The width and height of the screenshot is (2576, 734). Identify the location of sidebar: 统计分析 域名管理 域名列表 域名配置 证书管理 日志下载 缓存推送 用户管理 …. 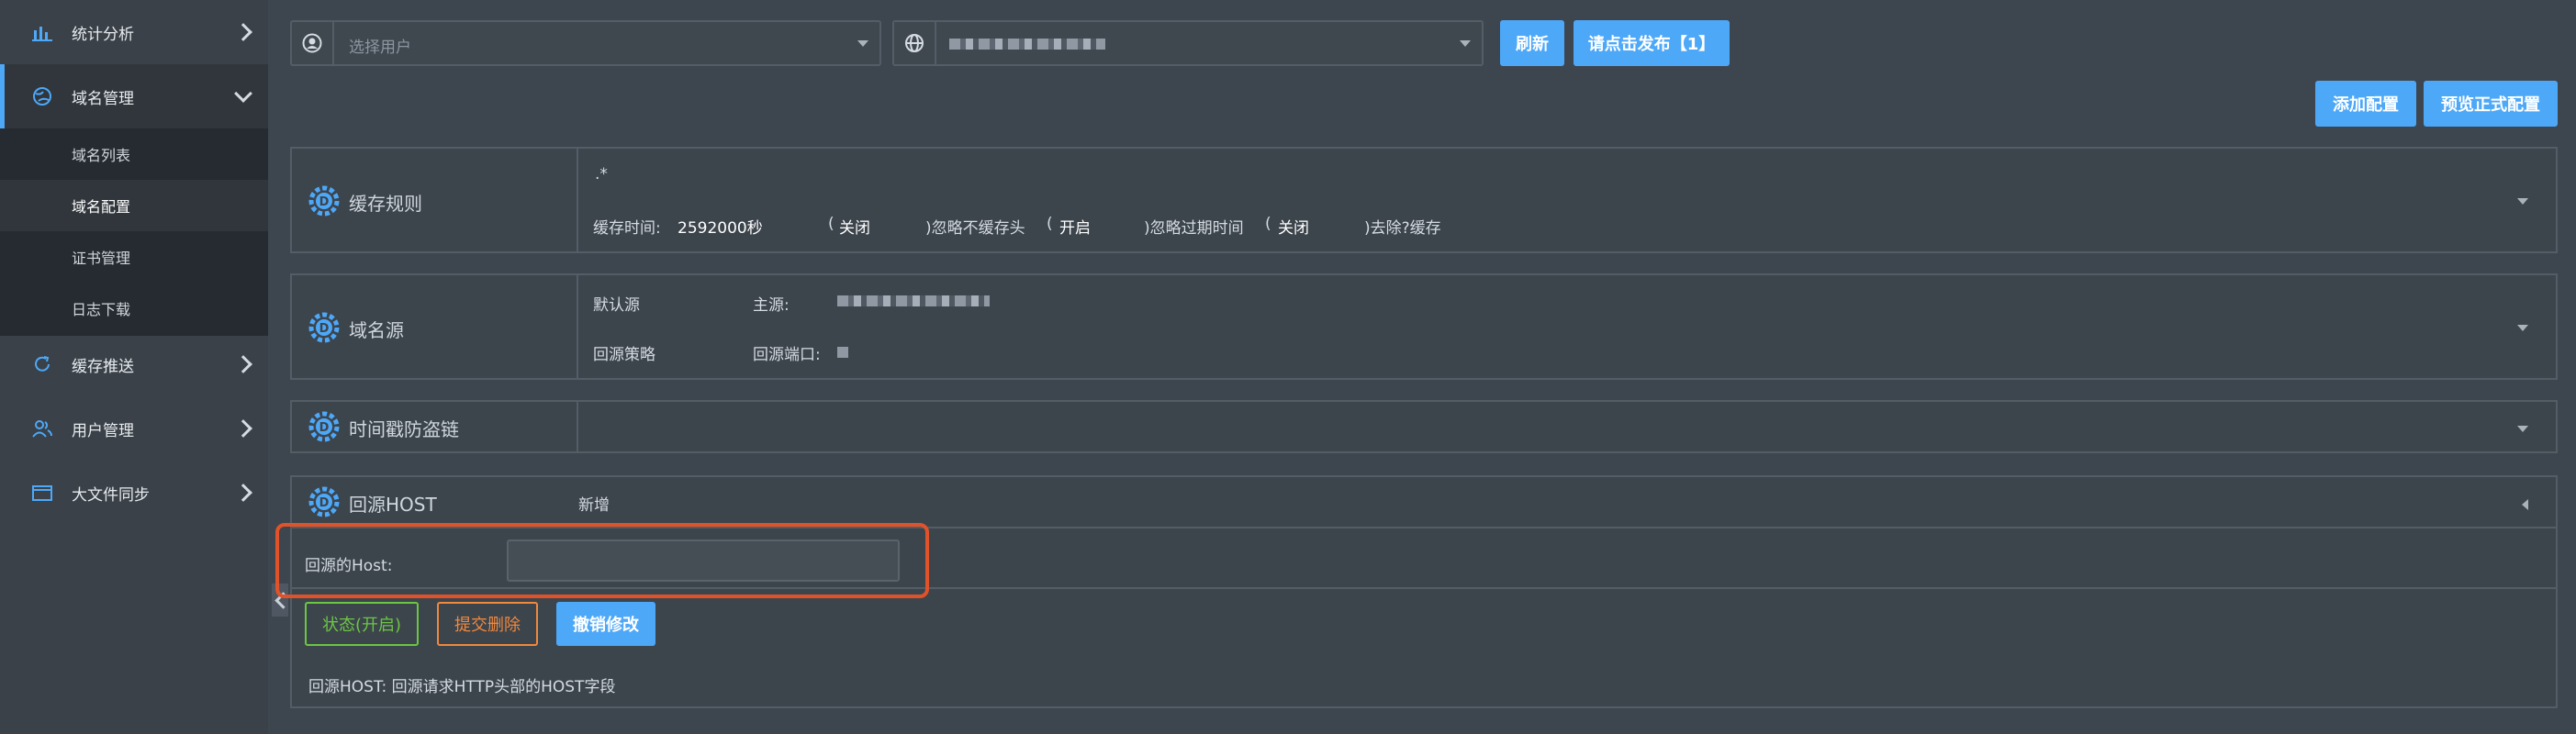
(134, 367).